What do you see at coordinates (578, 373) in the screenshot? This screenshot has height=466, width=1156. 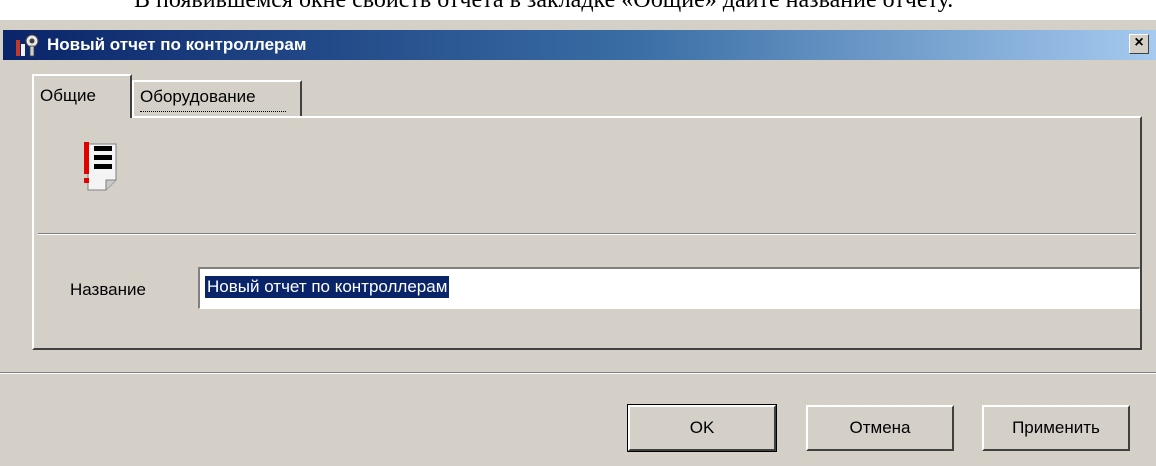 I see `footer-separator` at bounding box center [578, 373].